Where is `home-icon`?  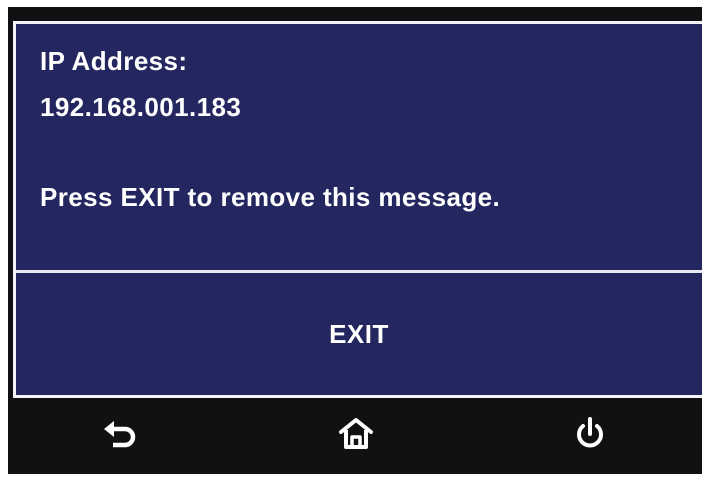
home-icon is located at coordinates (356, 433).